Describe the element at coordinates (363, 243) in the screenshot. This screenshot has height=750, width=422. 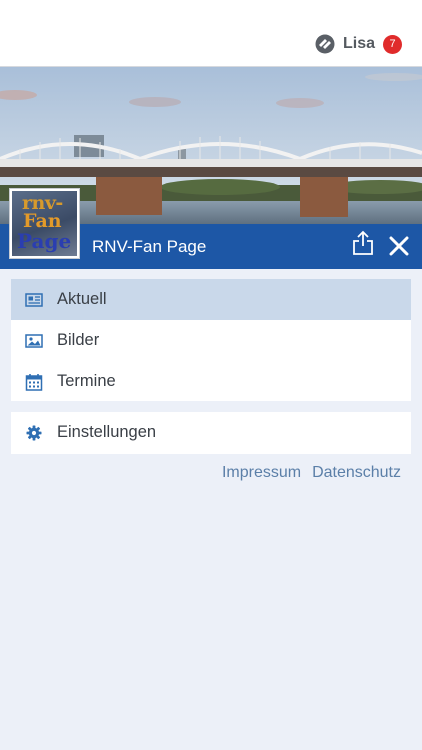
I see `share-icon` at that location.